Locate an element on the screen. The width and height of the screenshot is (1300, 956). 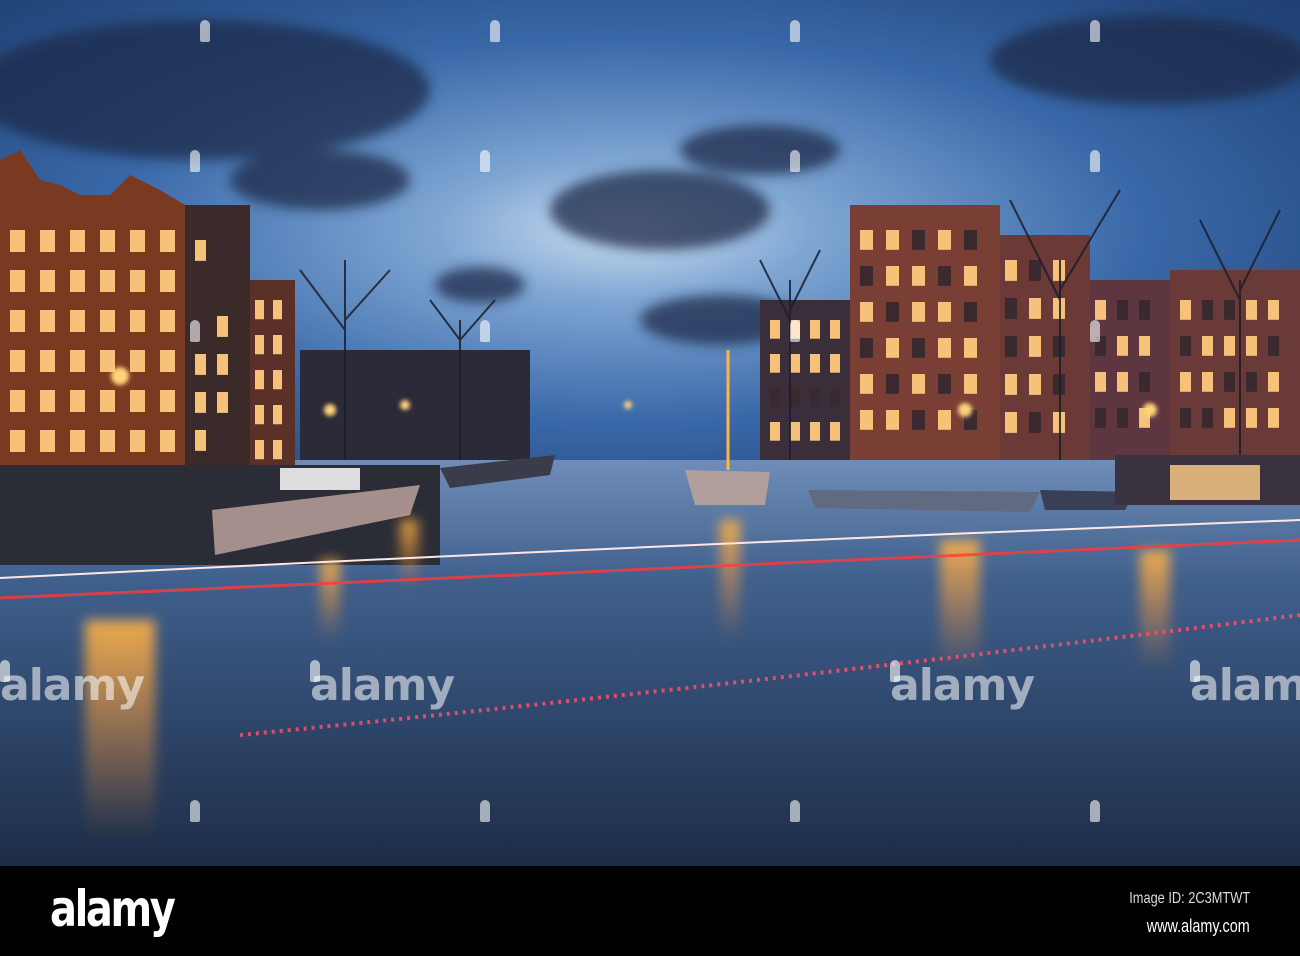
image-id: Image ID: 2C3MTWT is located at coordinates (1189, 898).